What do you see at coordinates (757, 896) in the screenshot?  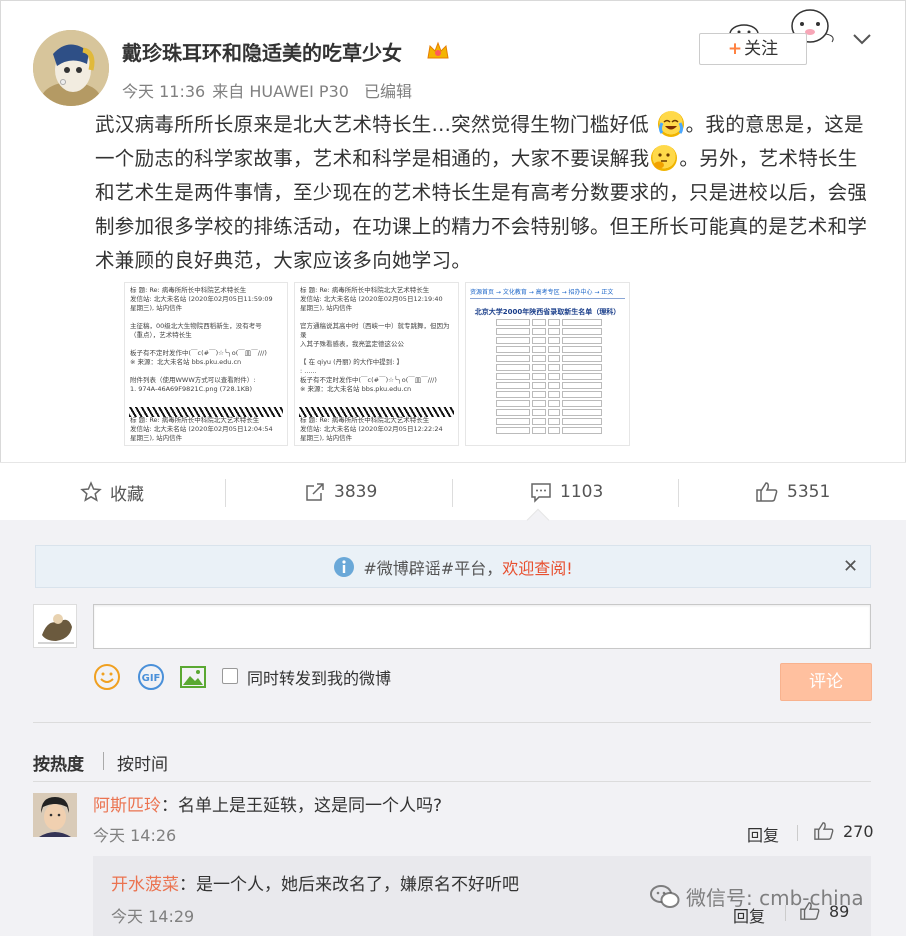 I see `wechat-watermark: 微信号: cmb-china` at bounding box center [757, 896].